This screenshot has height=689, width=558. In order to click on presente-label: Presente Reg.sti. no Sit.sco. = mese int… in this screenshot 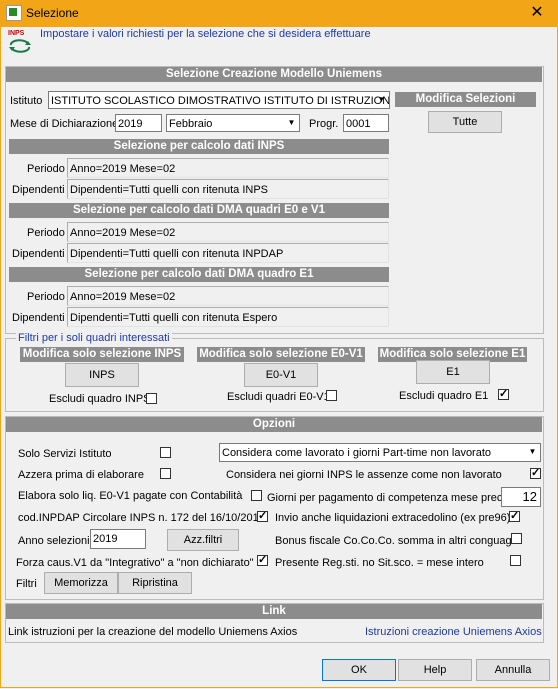, I will do `click(379, 563)`.